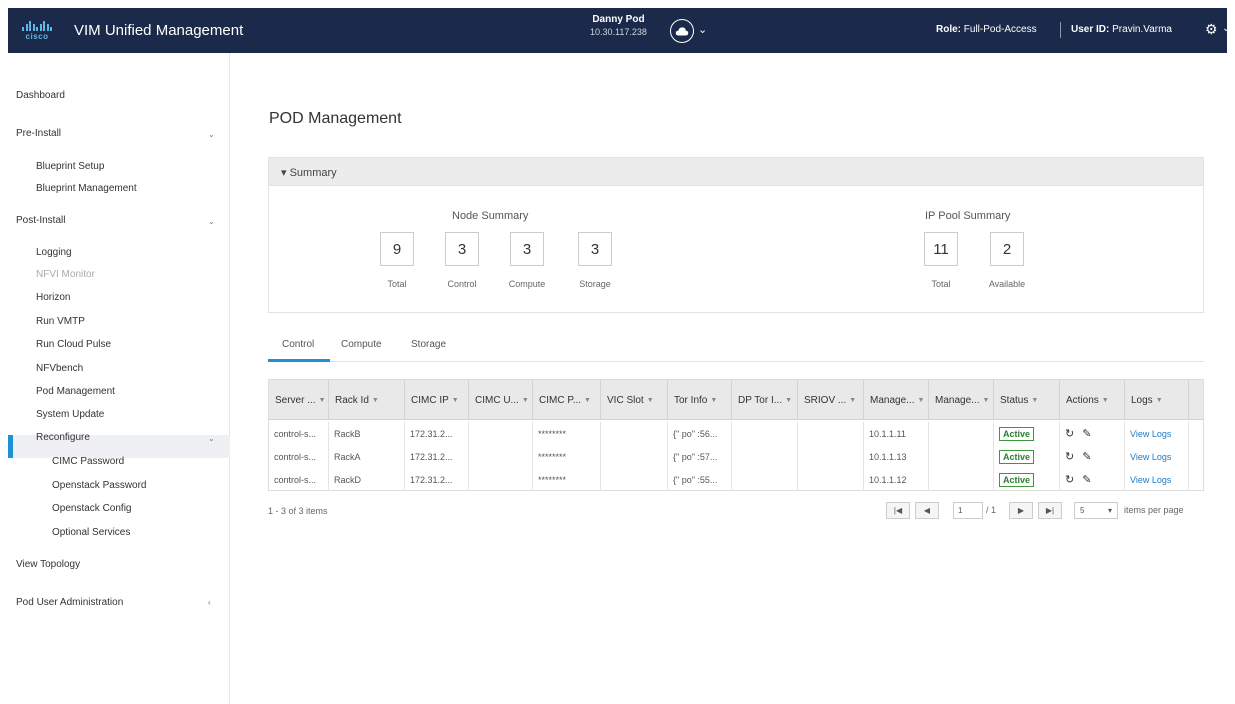 Image resolution: width=1235 pixels, height=704 pixels. Describe the element at coordinates (961, 400) in the screenshot. I see `column-header-management-2: Manage... ▼` at that location.